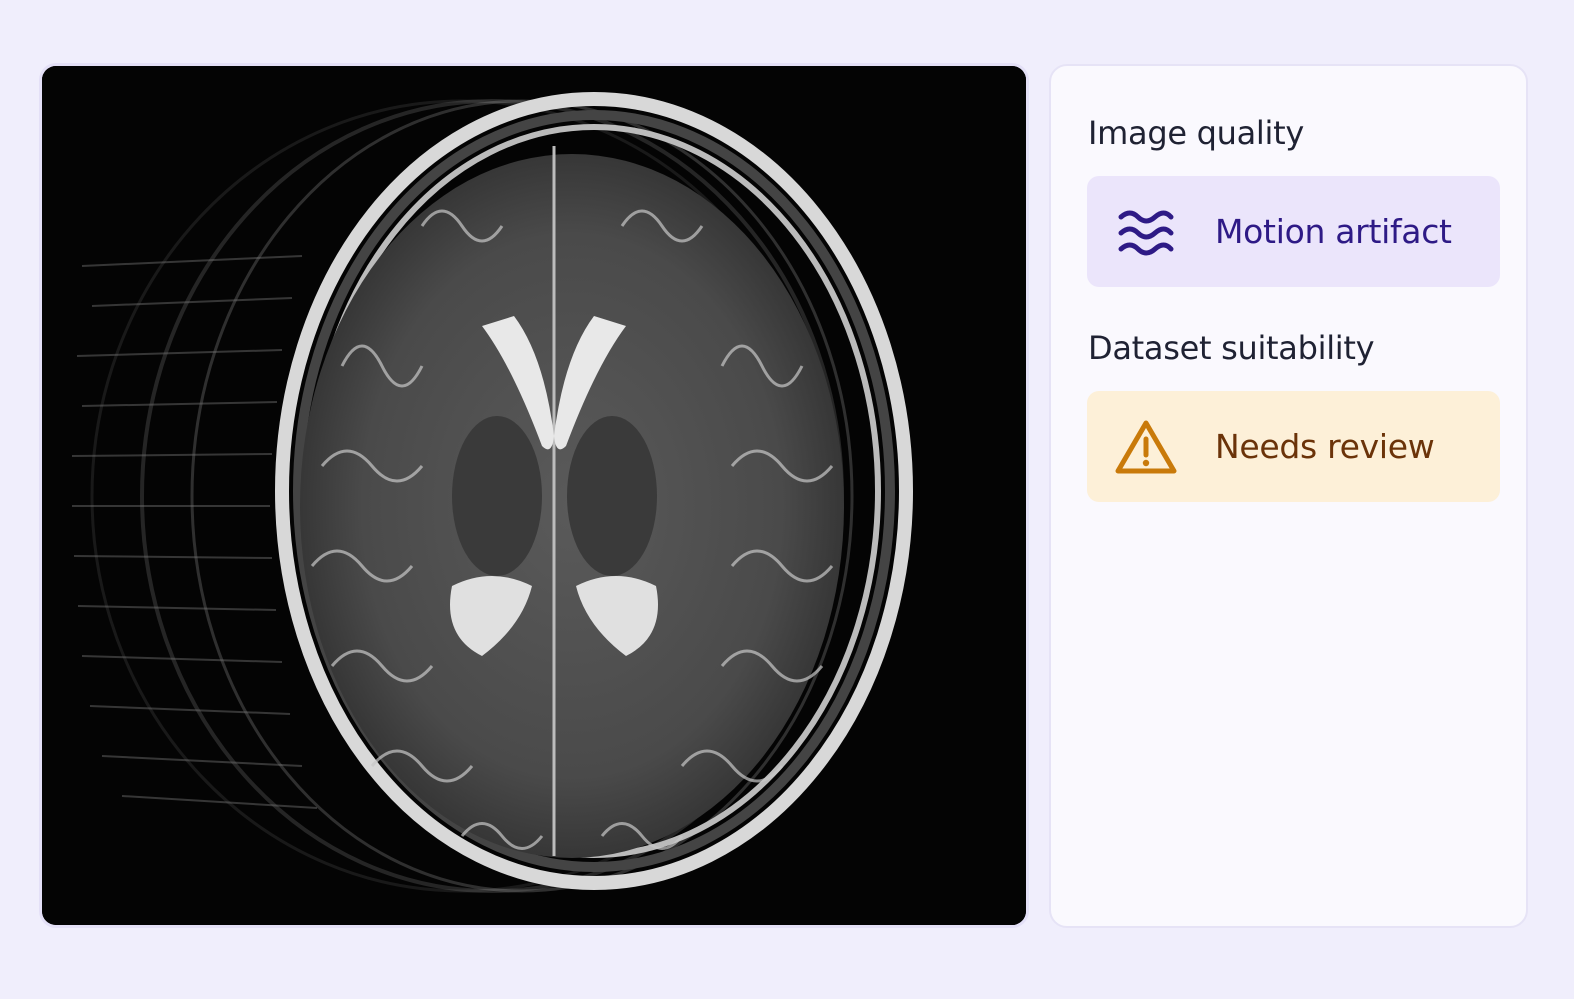  I want to click on needs-review-badge: Needs review, so click(1293, 446).